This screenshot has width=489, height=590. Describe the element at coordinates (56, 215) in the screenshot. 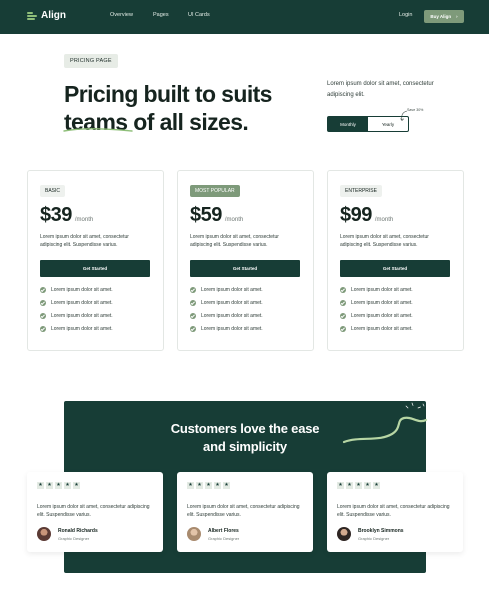

I see `price-value: $39` at that location.